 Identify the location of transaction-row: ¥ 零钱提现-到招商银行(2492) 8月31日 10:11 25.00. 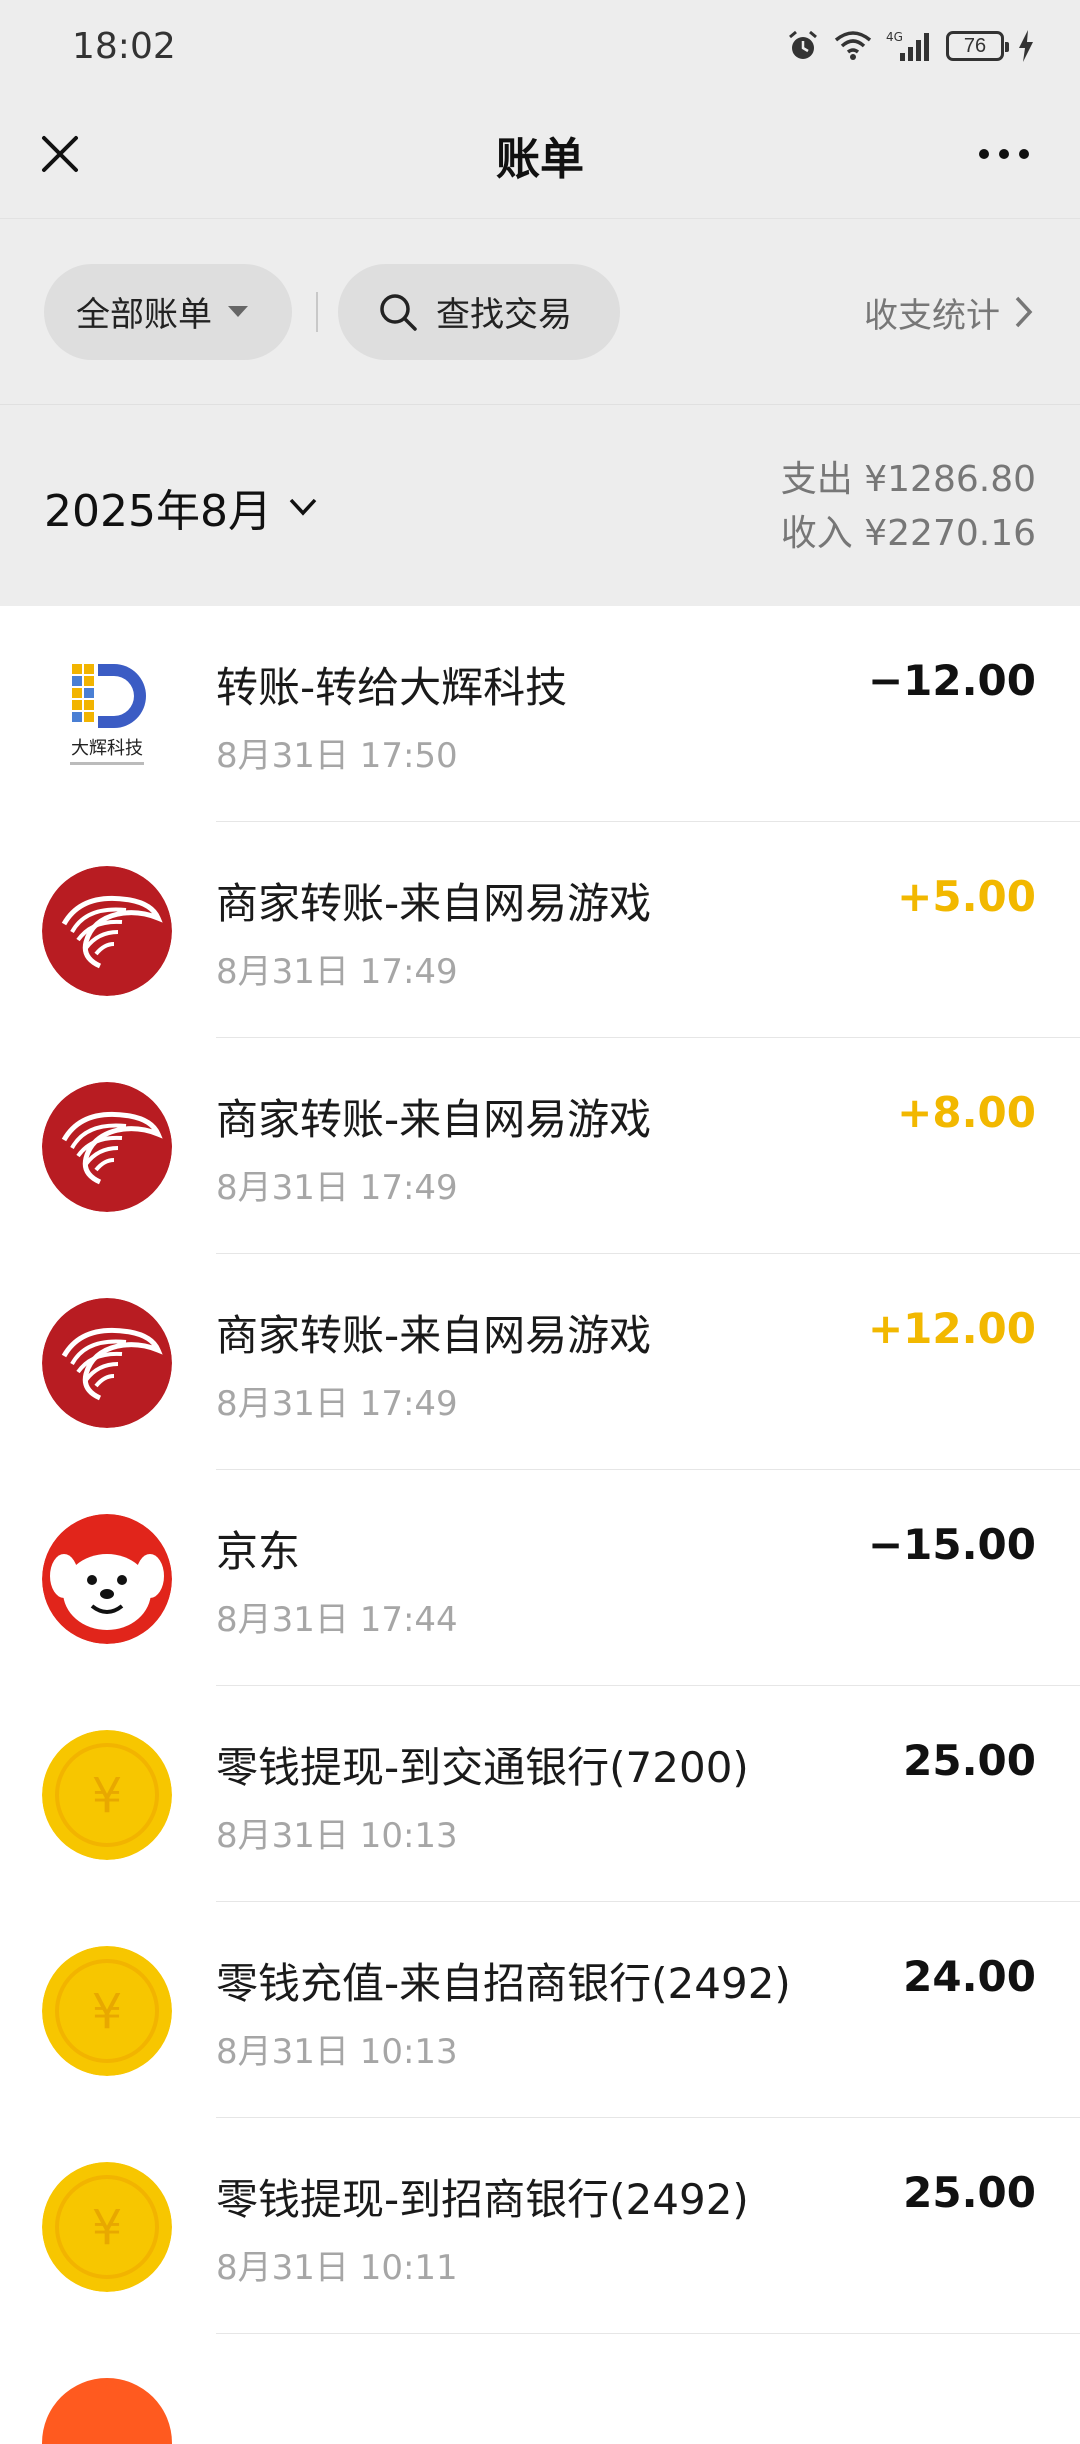
(540, 2226).